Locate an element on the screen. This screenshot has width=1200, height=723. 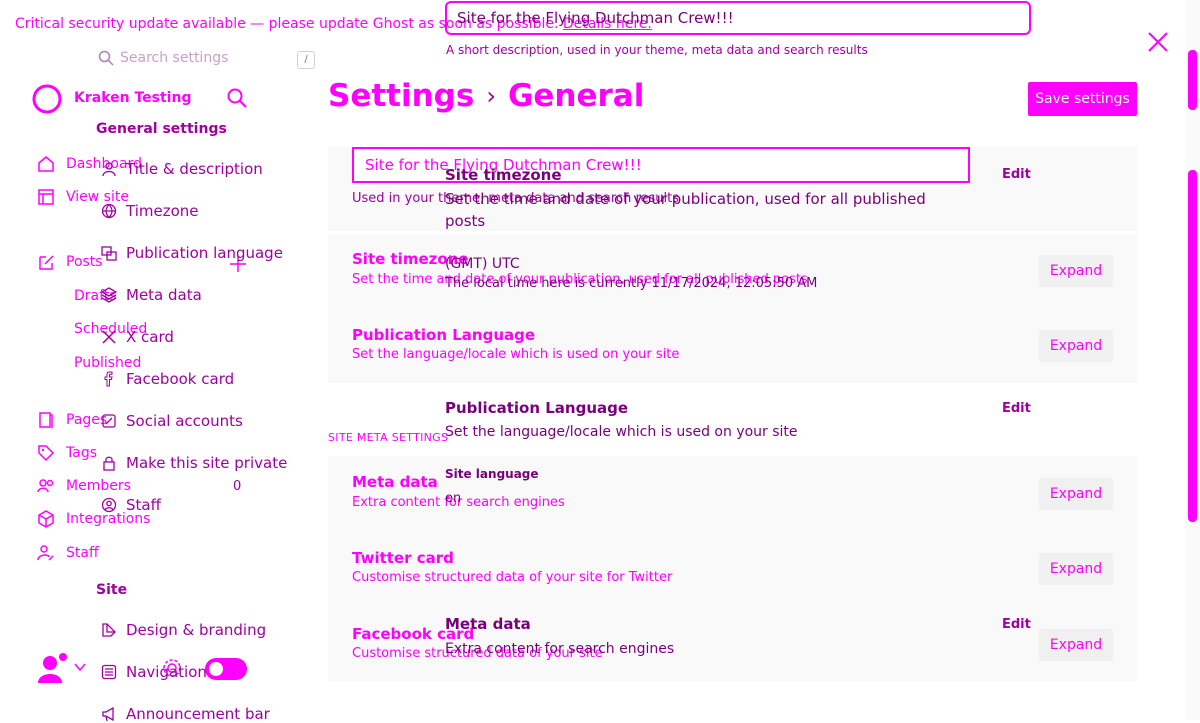
meta-icon is located at coordinates (109, 295).